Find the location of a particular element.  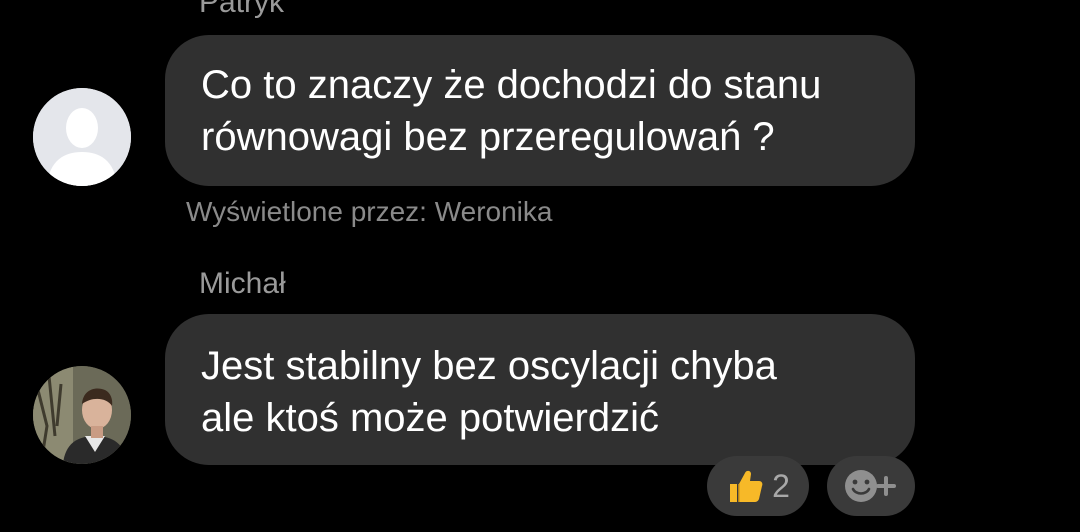

message-text-line: Co to znaczy że dochodzi do stanu is located at coordinates (511, 85).